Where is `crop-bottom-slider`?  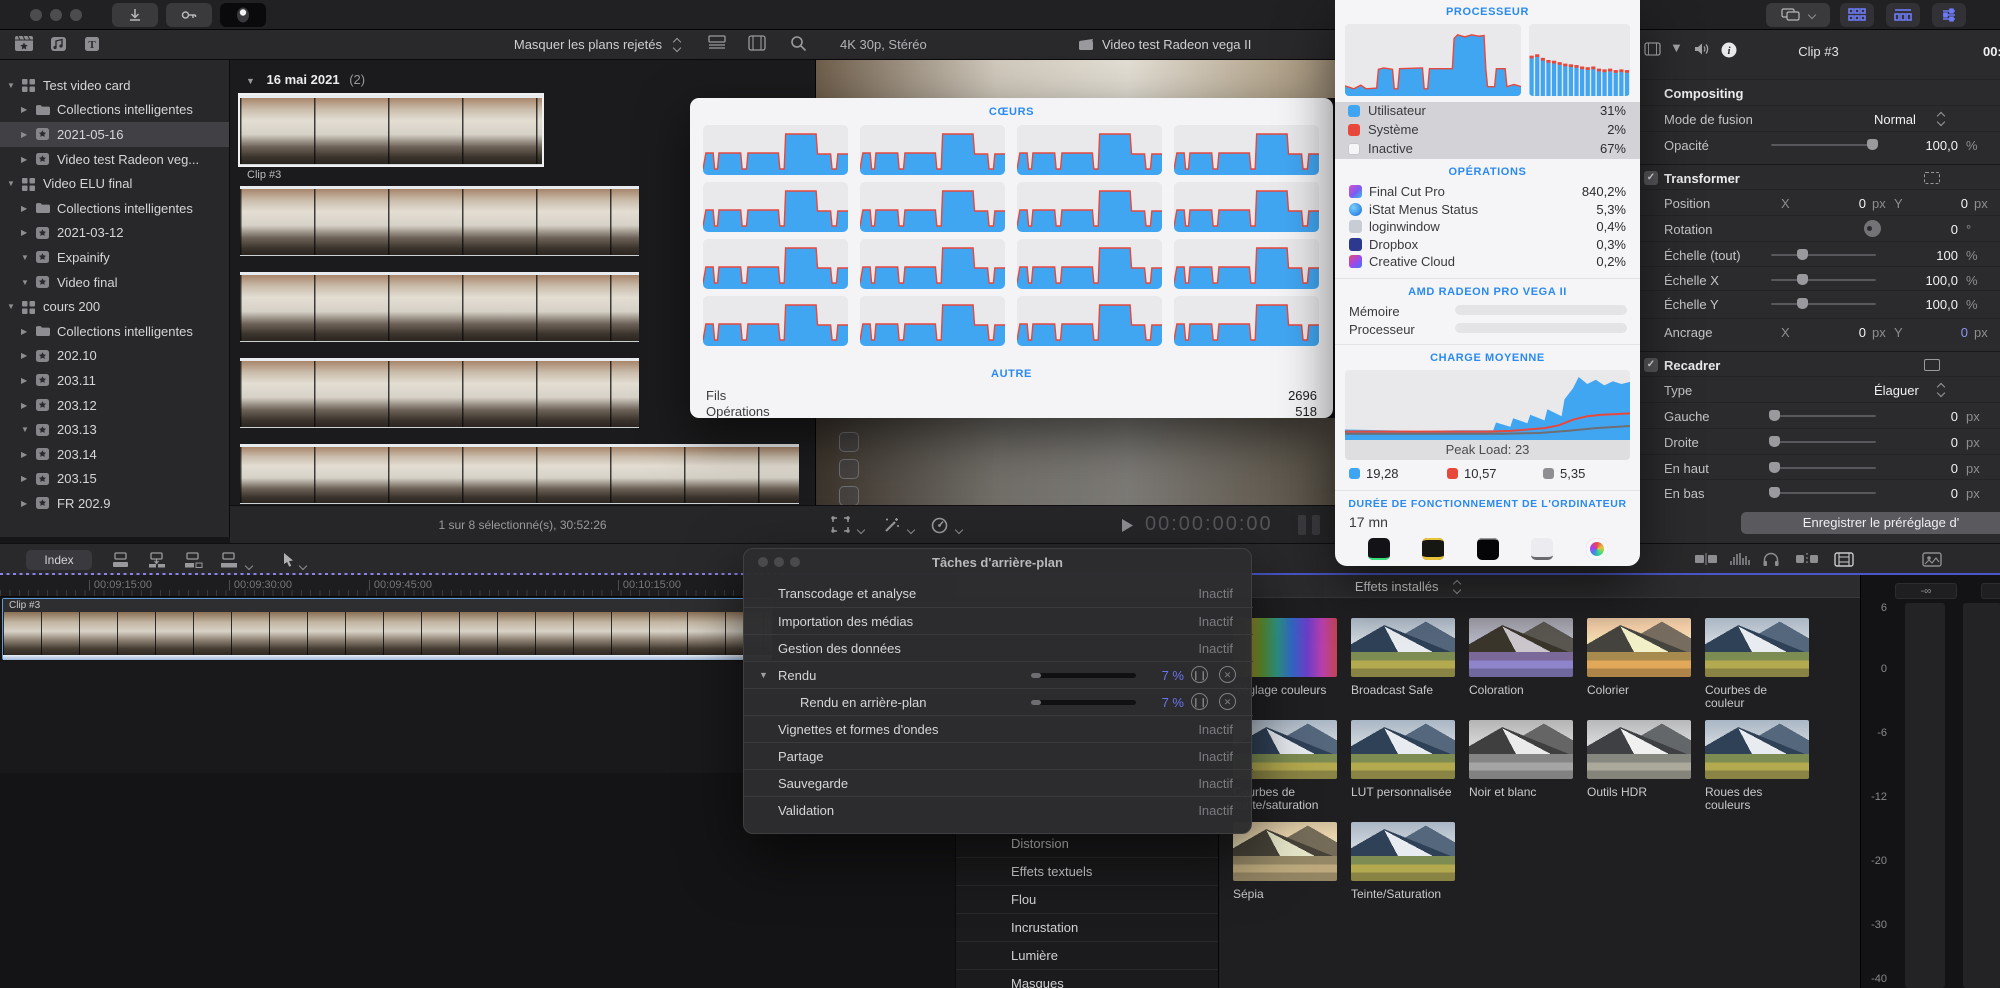
crop-bottom-slider is located at coordinates (1822, 492).